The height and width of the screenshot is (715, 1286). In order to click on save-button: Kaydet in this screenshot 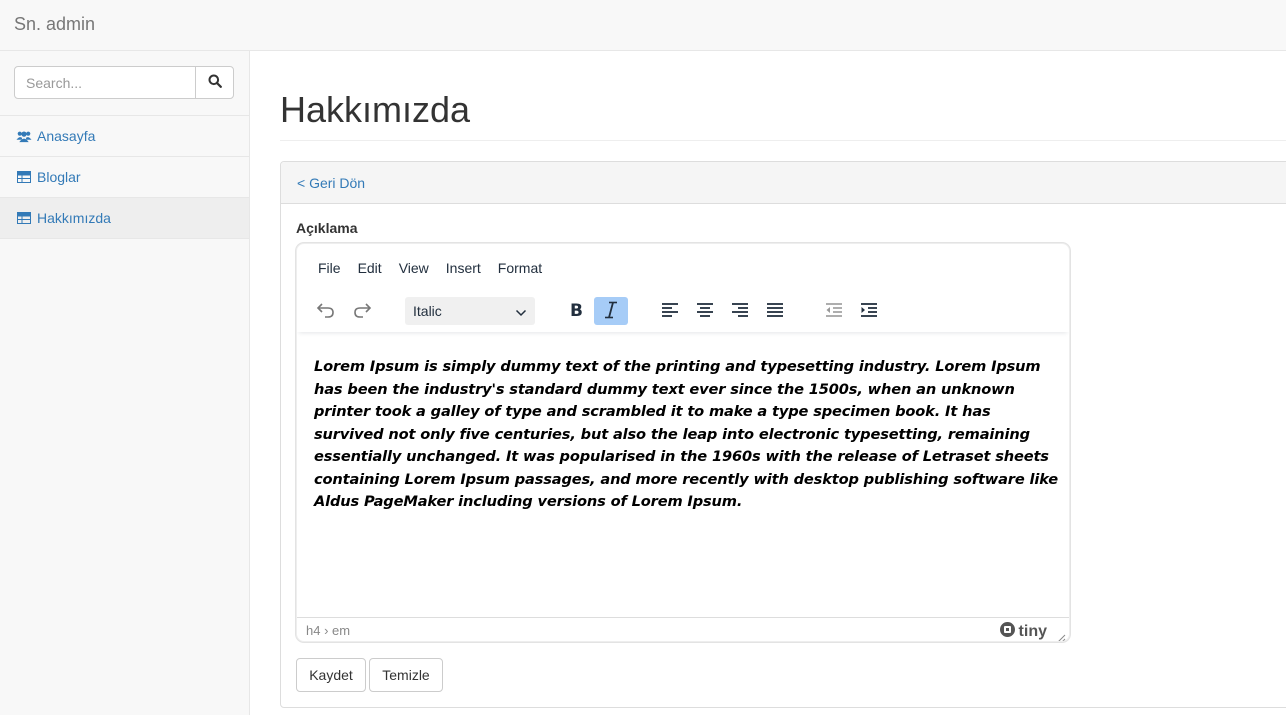, I will do `click(331, 675)`.